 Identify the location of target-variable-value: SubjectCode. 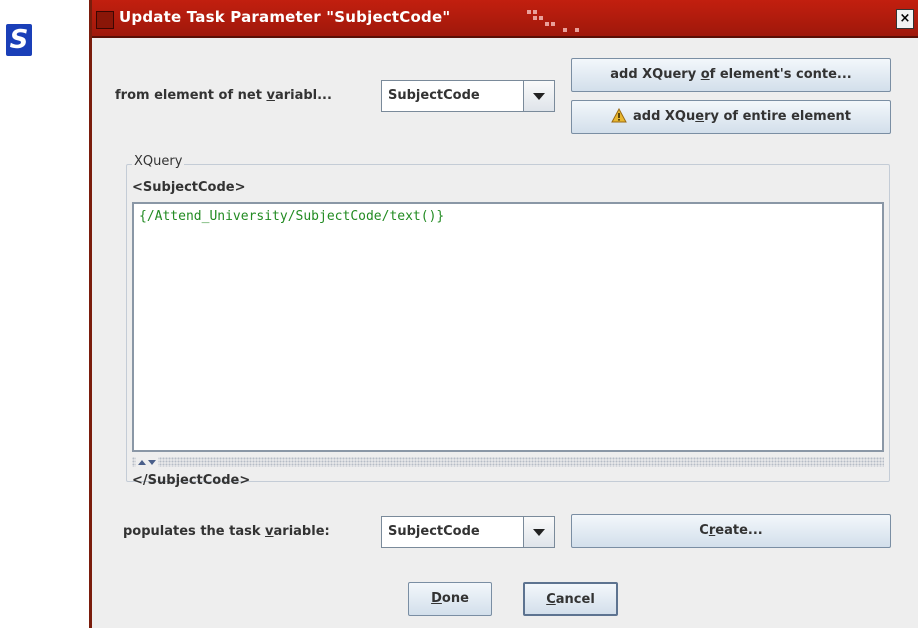
(434, 531).